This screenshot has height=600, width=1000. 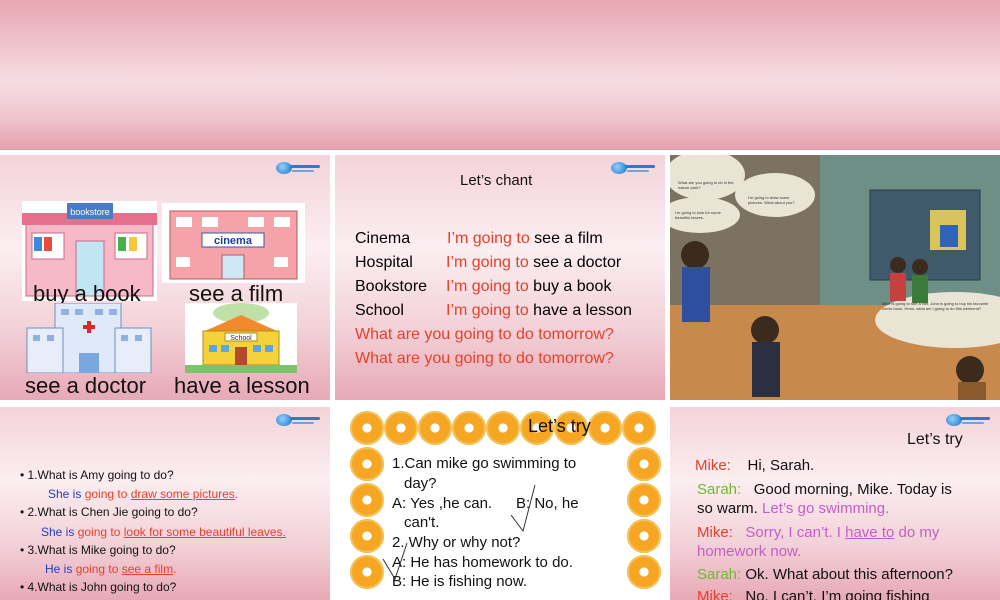 What do you see at coordinates (90, 212) in the screenshot?
I see `bookstore-sign: bookstore` at bounding box center [90, 212].